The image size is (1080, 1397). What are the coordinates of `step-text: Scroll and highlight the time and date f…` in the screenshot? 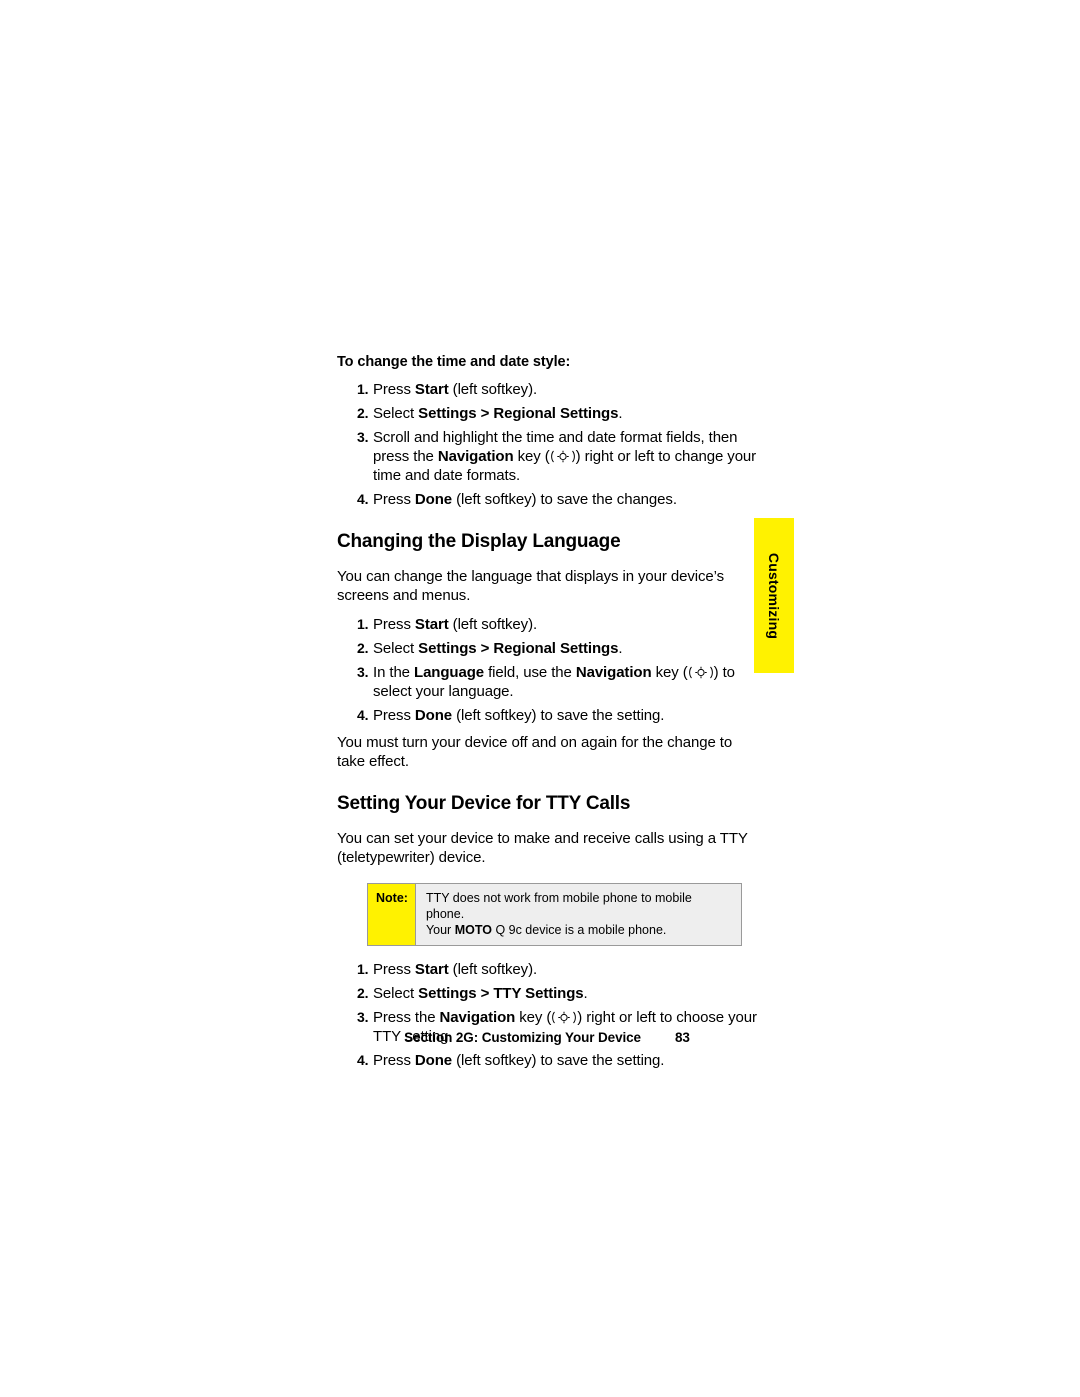 It's located at (565, 456).